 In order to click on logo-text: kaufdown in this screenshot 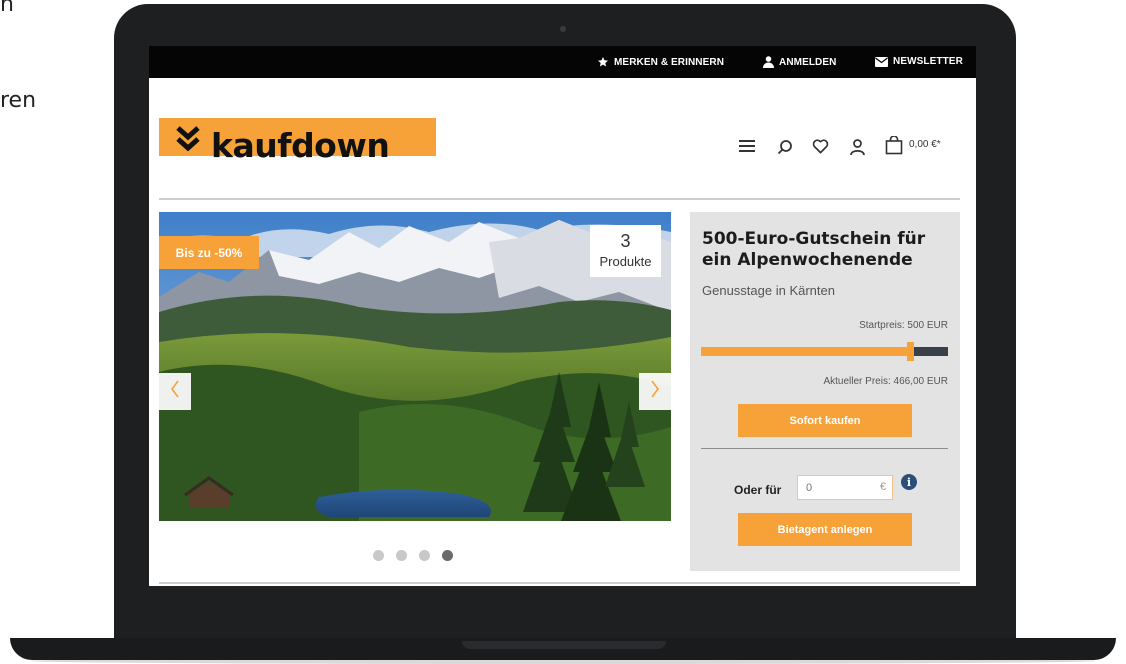, I will do `click(300, 145)`.